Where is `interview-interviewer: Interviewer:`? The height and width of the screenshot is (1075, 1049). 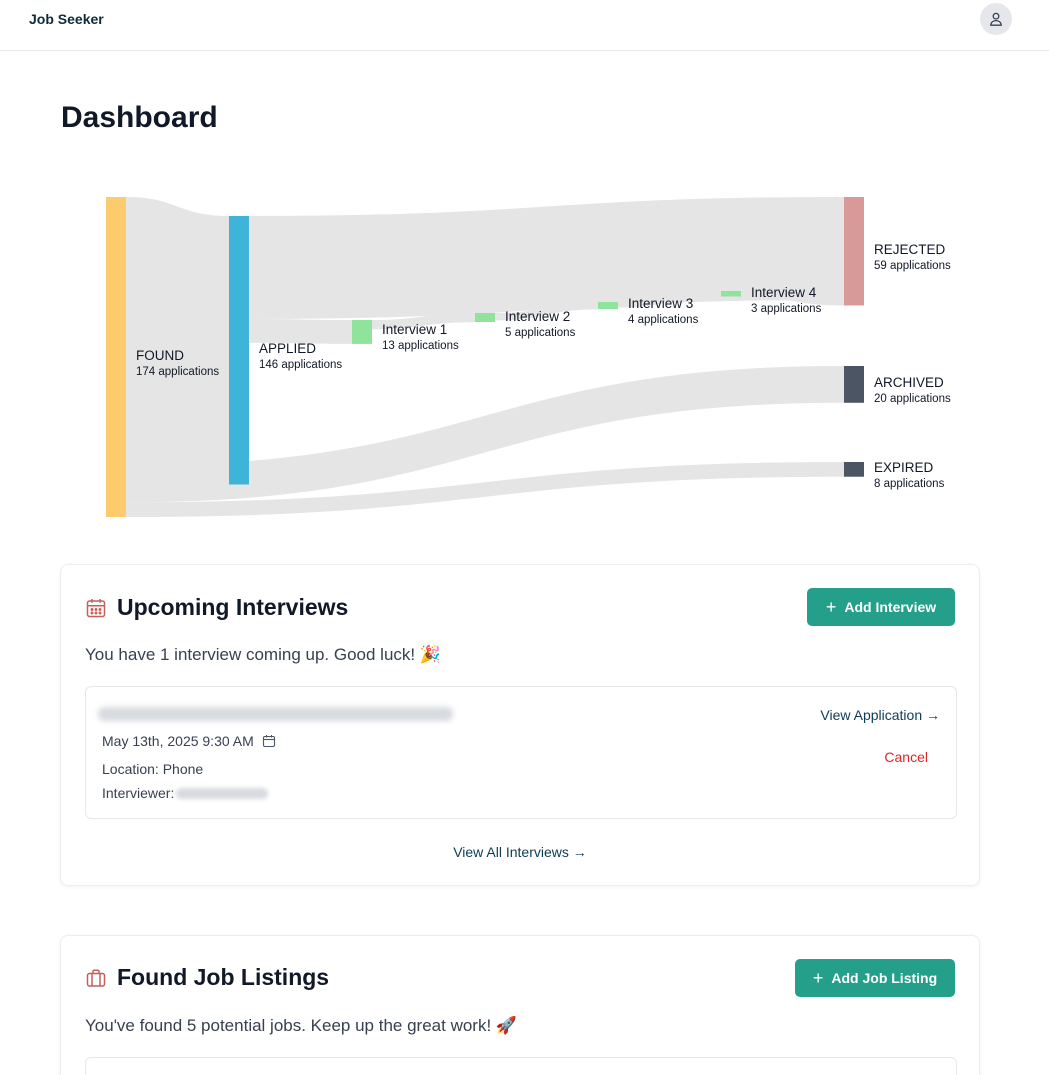
interview-interviewer: Interviewer: is located at coordinates (185, 793).